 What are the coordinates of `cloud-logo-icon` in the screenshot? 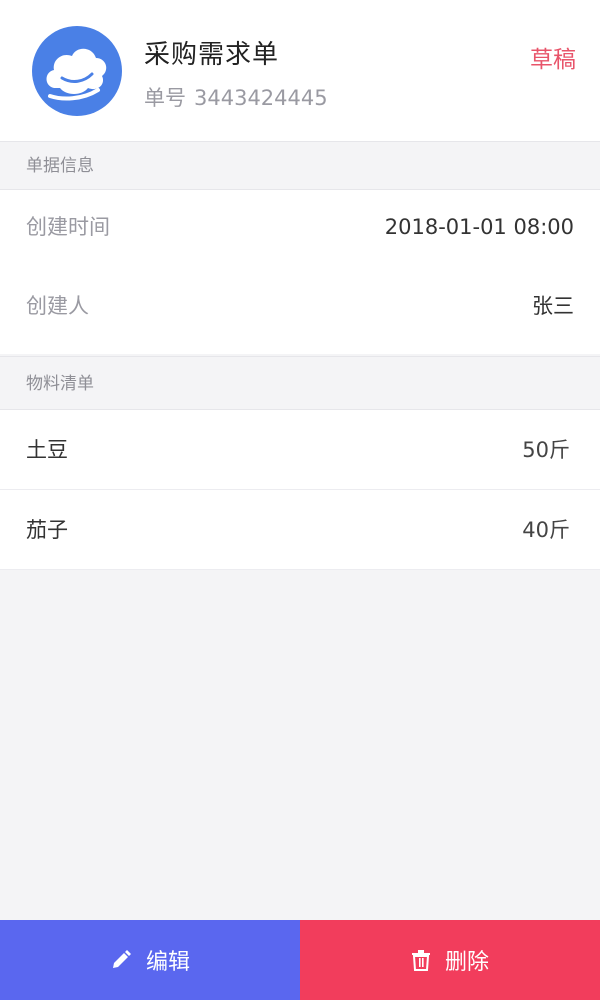 It's located at (76, 74).